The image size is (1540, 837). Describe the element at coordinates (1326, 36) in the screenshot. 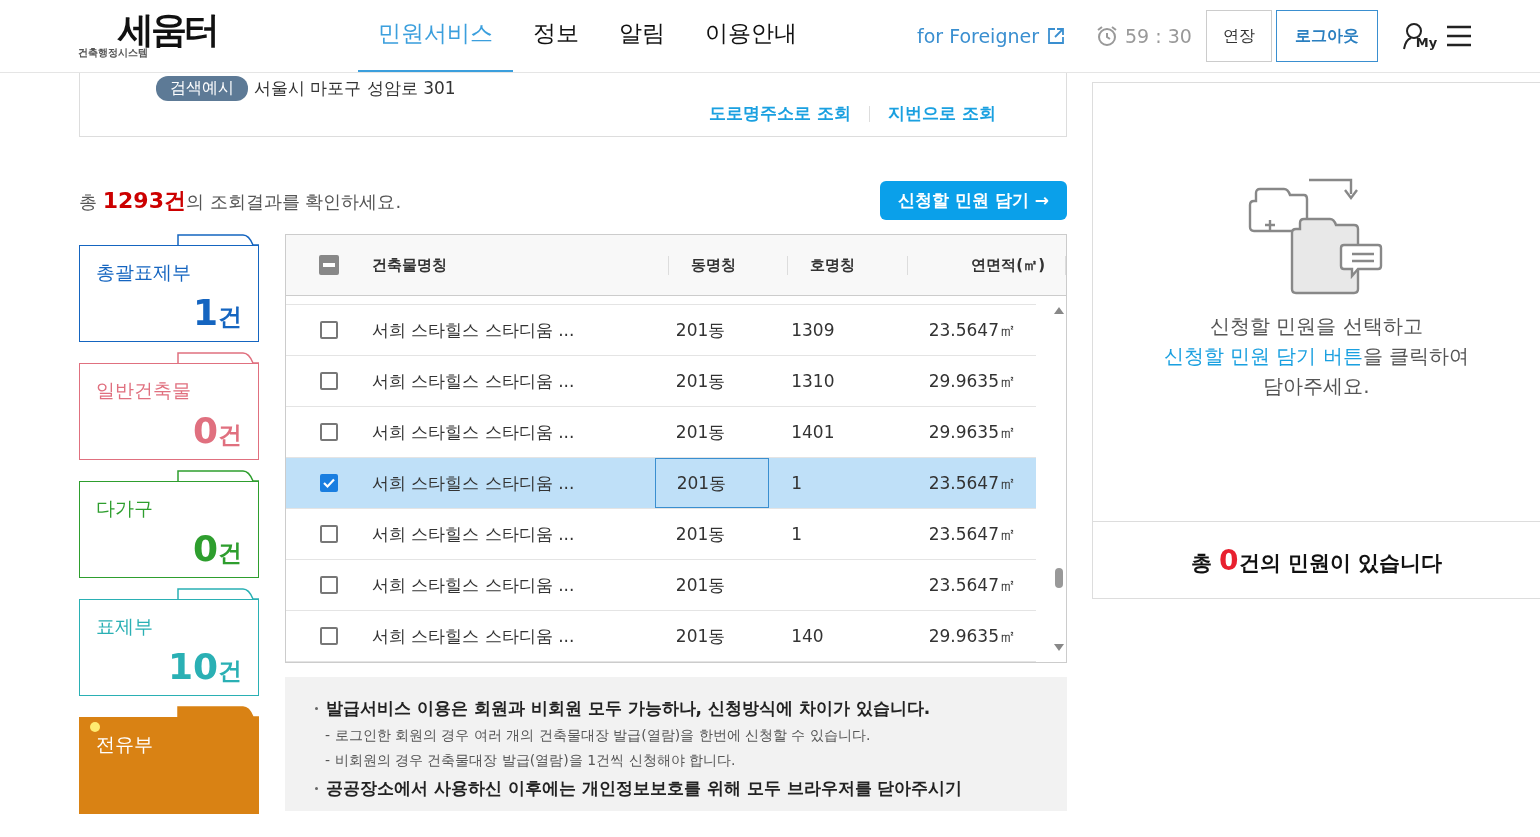

I see `logout-button: 로그아웃` at that location.